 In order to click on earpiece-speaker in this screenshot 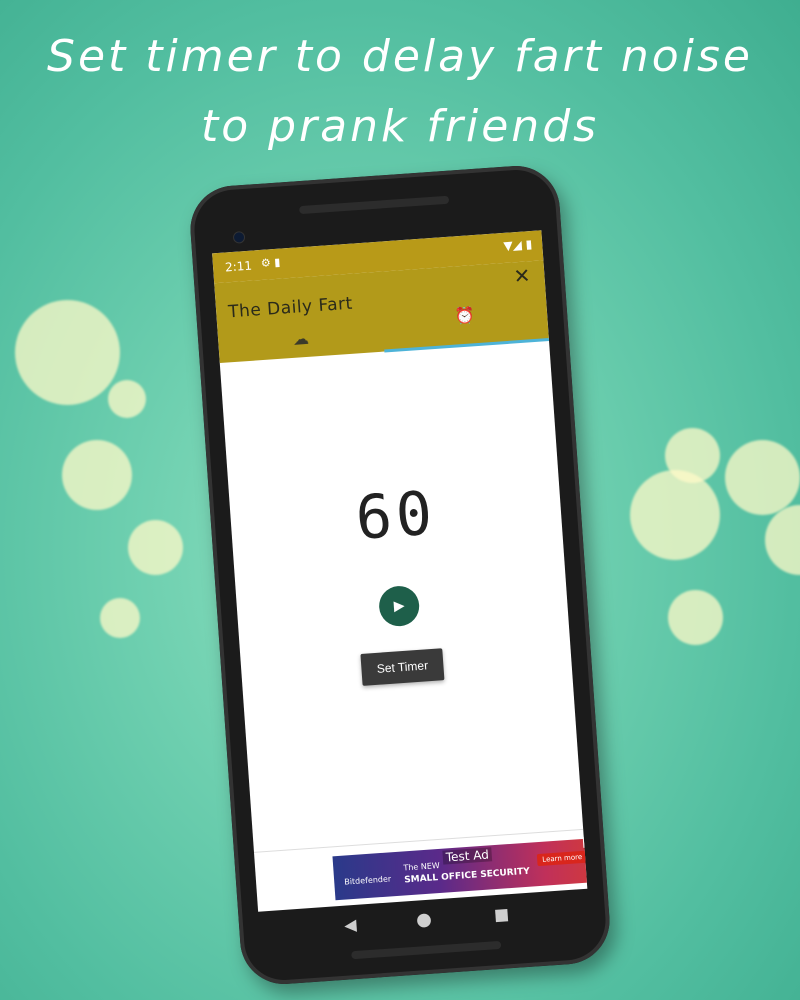, I will do `click(374, 205)`.